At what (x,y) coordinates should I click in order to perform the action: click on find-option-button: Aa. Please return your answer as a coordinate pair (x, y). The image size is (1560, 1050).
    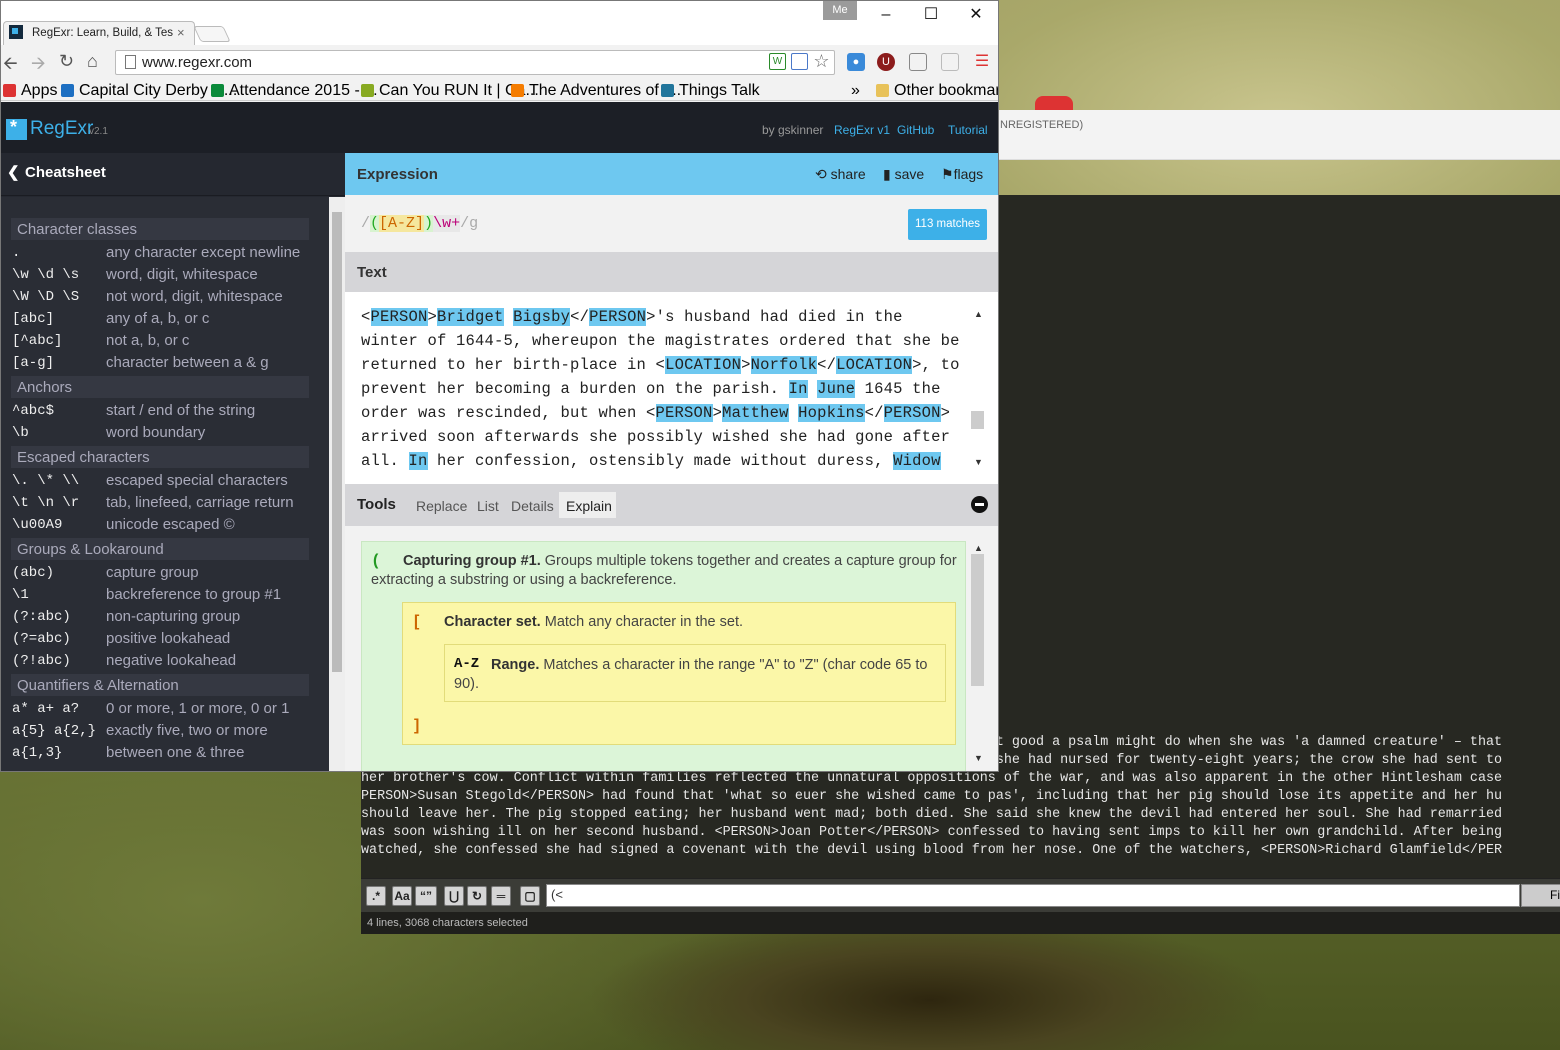
    Looking at the image, I should click on (402, 896).